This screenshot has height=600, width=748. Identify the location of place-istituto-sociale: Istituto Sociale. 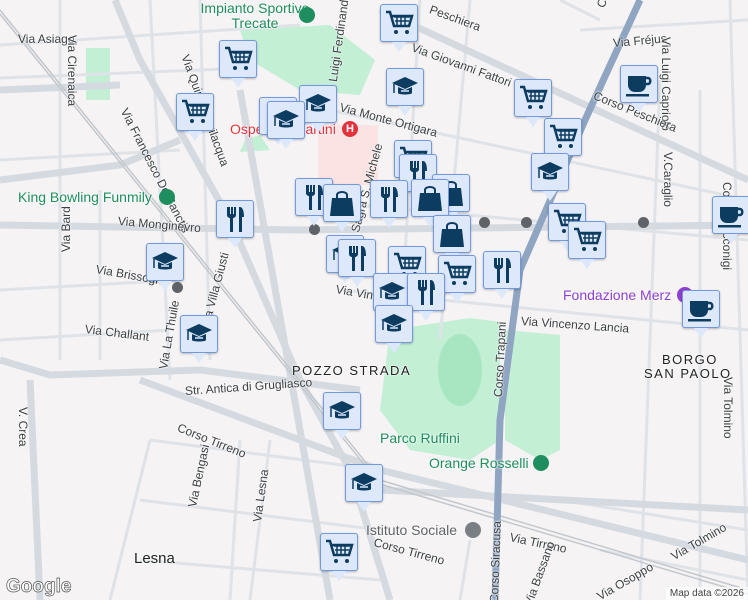
(411, 530).